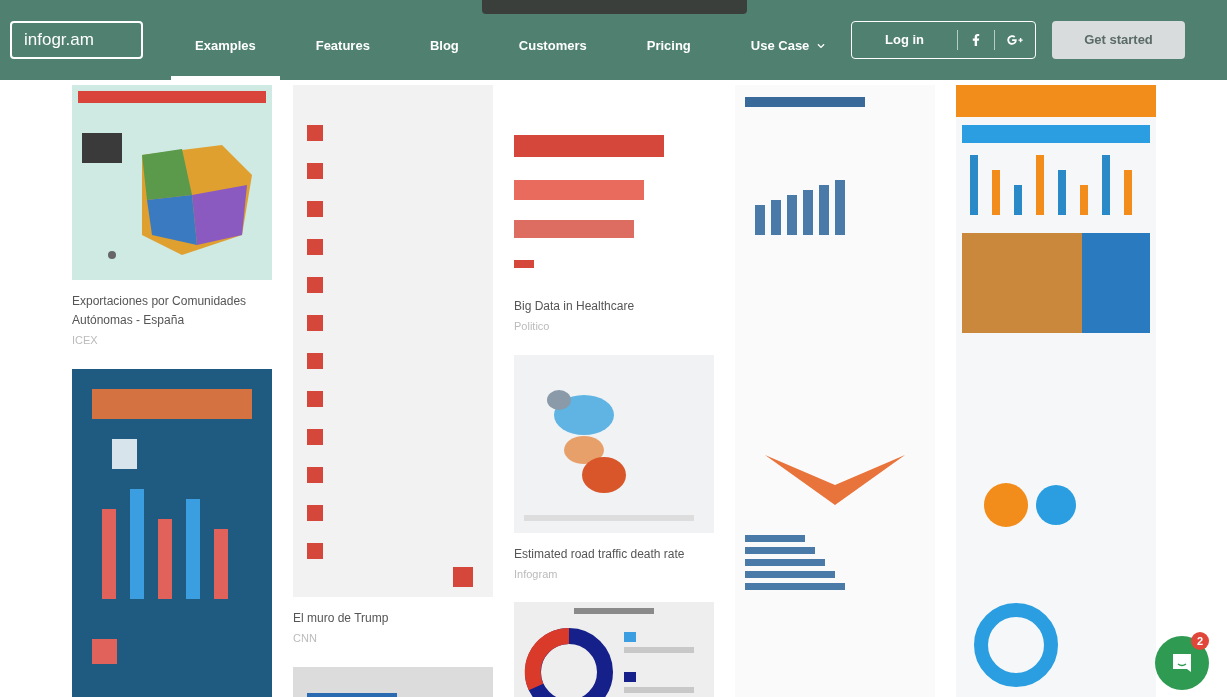  I want to click on notification-badge: 2, so click(1200, 641).